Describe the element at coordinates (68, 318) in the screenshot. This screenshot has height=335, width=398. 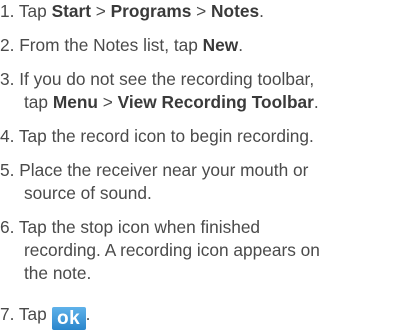
I see `ok-icon: ok` at that location.